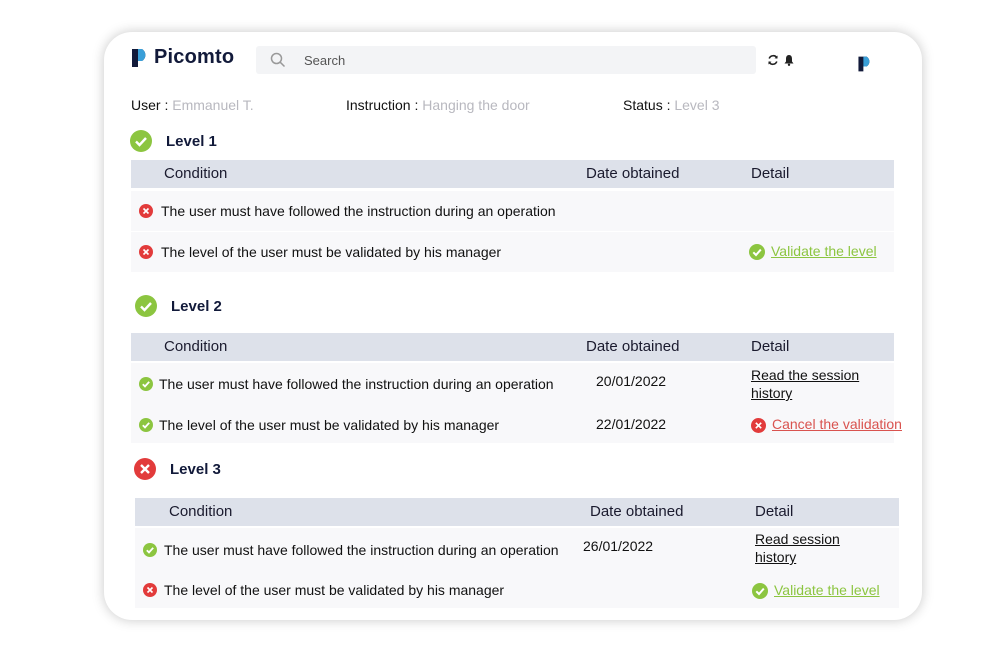 Image resolution: width=1000 pixels, height=650 pixels. I want to click on level-1-table-header: Condition Date obtained Detail, so click(512, 174).